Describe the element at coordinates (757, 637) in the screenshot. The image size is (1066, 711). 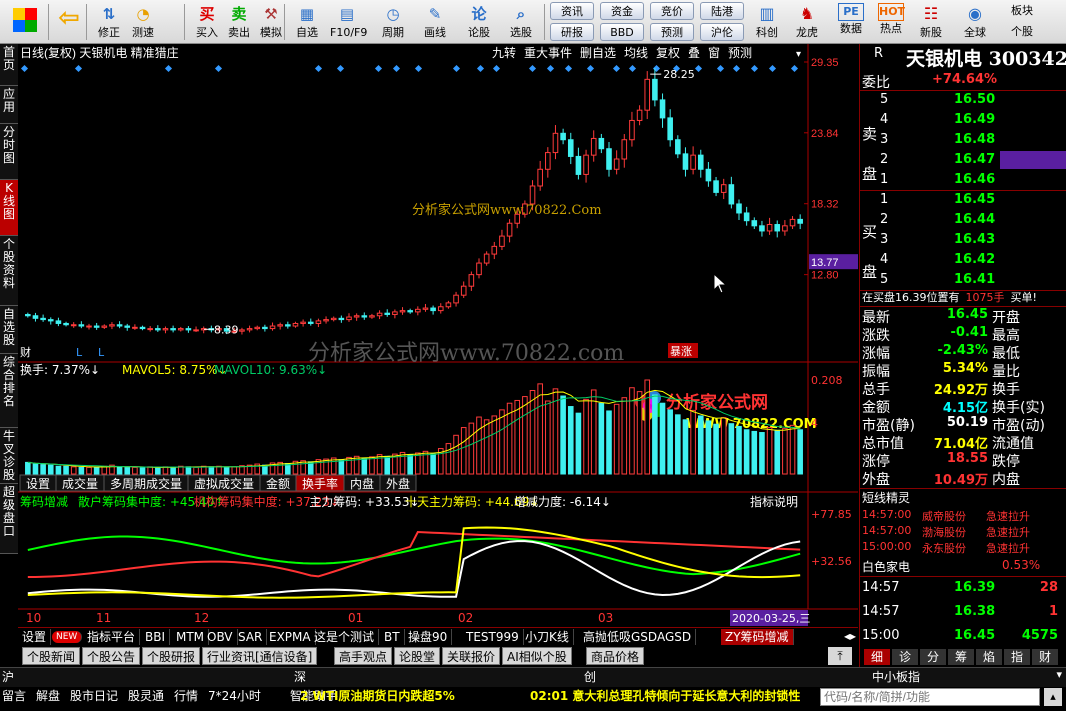
I see `indicator-tab-14: ZY筹码增减` at that location.